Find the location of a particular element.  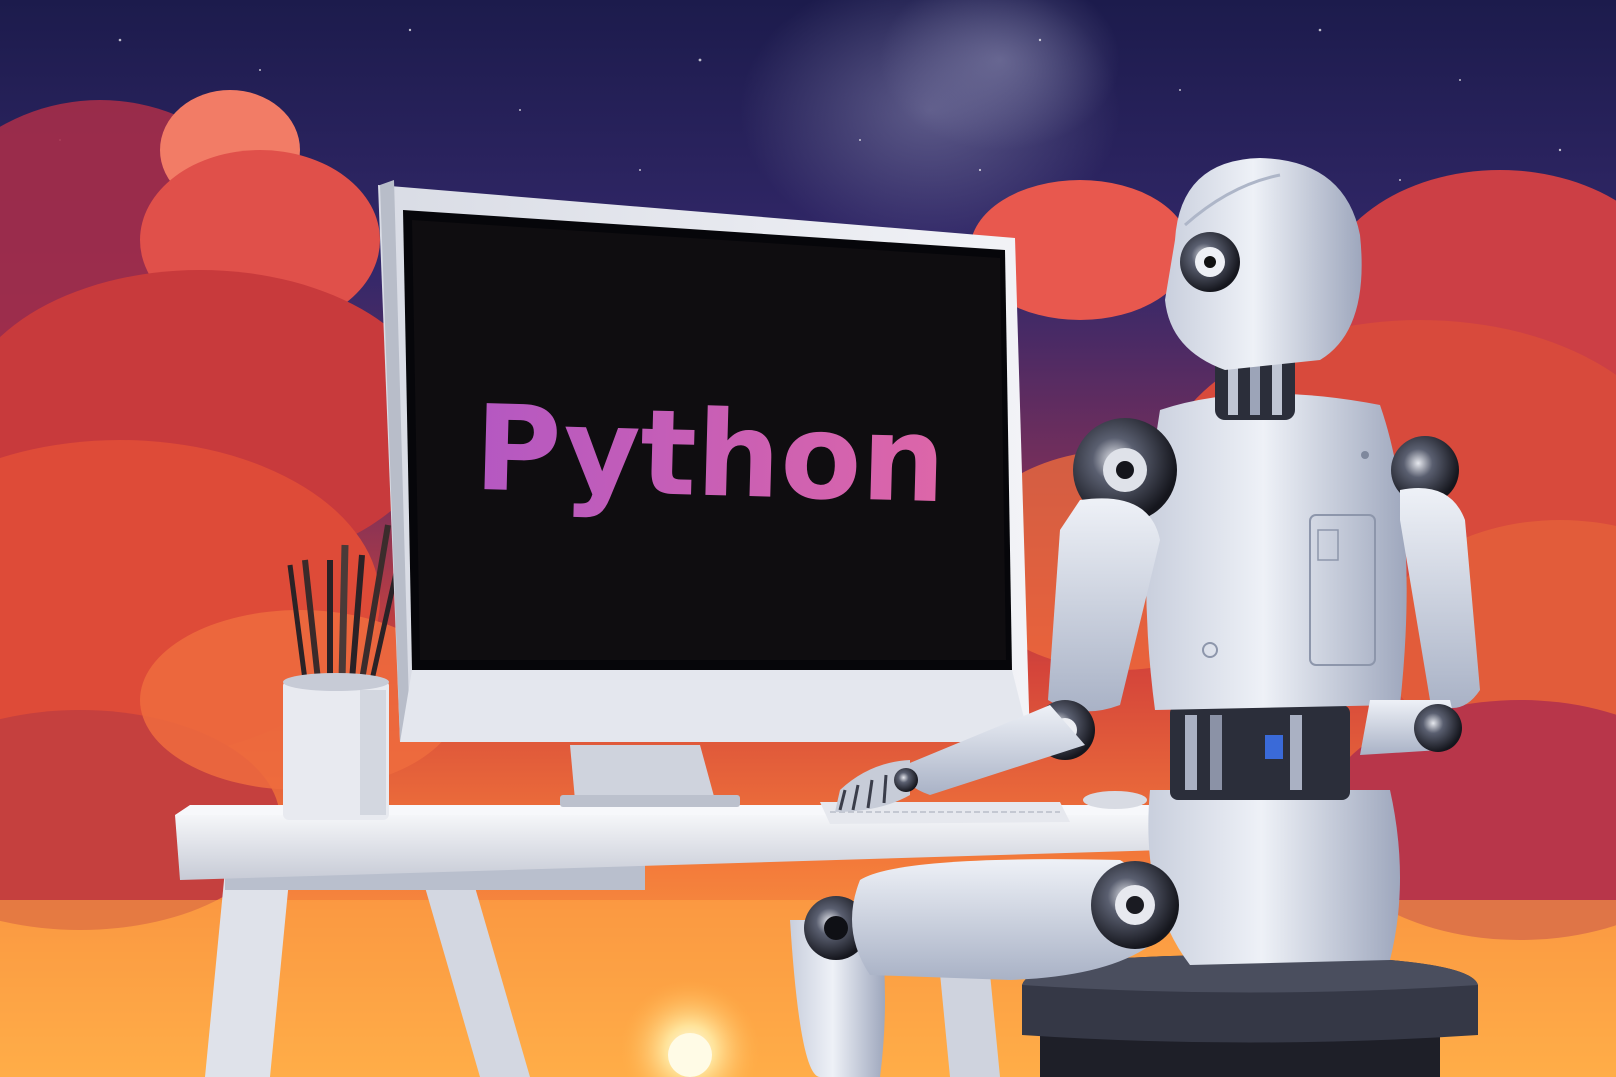

stool is located at coordinates (1250, 1016).